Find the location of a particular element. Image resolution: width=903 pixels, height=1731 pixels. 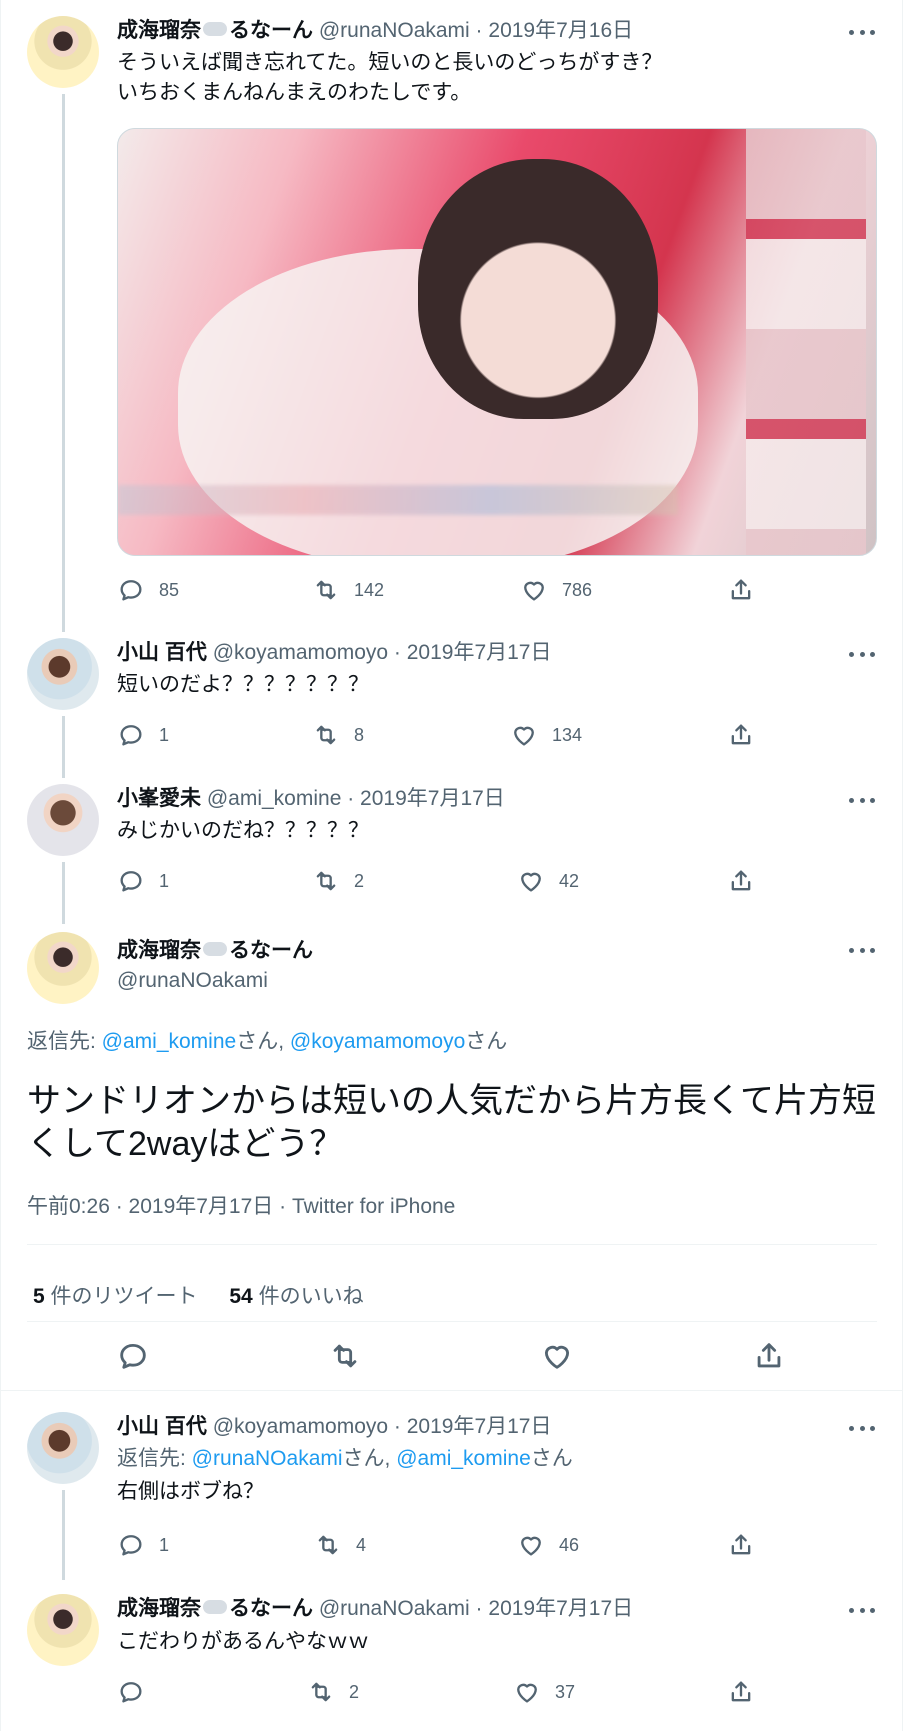

retweet-button: 142 is located at coordinates (348, 590).